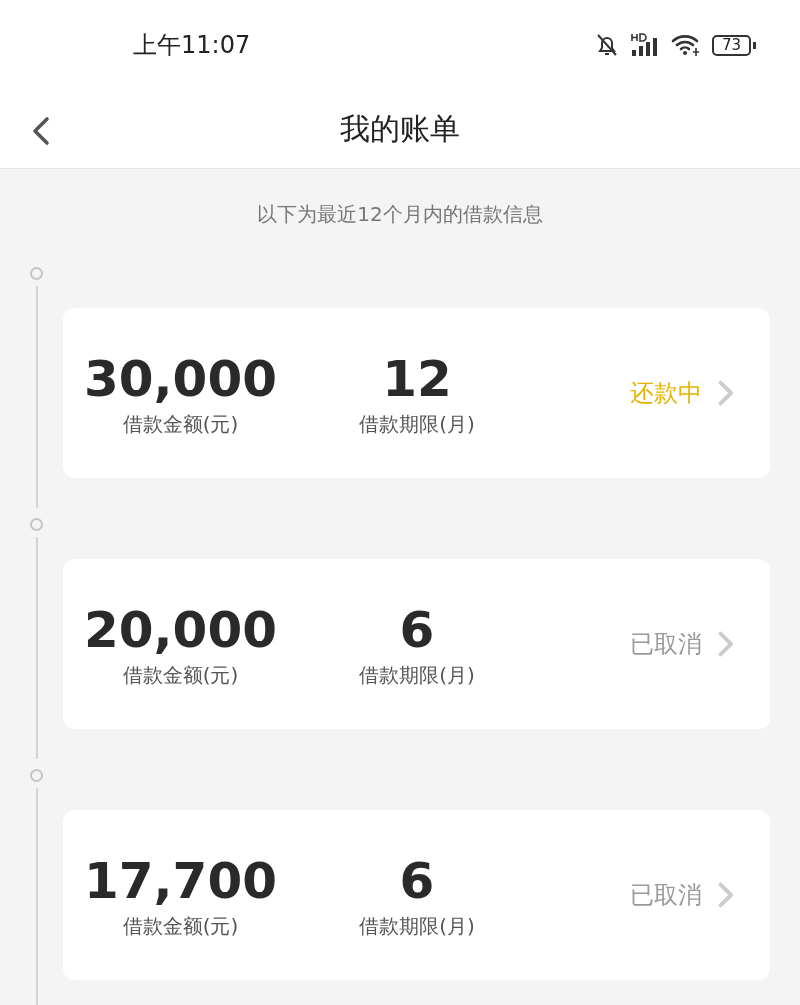 Image resolution: width=800 pixels, height=1005 pixels. I want to click on status-time: 上午11:07, so click(192, 45).